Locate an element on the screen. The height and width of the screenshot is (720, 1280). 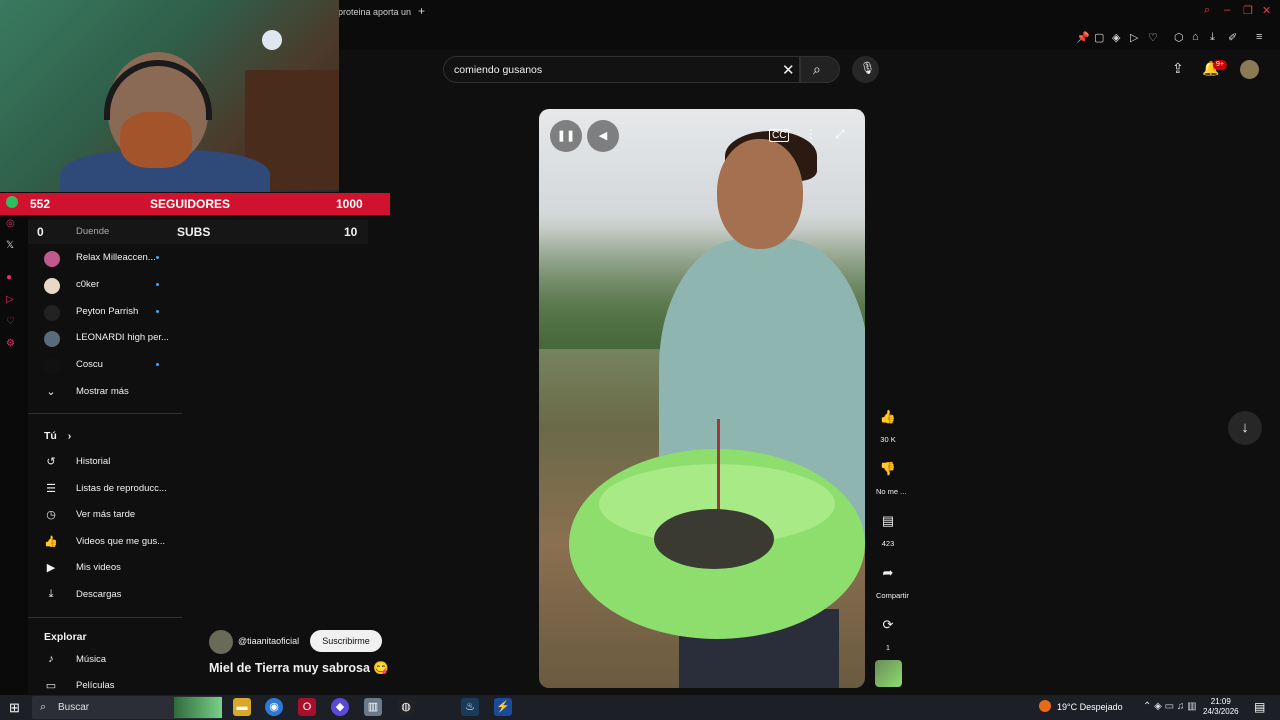
sidebar-item-my-videos: ▶ Mis videos is located at coordinates (105, 568).